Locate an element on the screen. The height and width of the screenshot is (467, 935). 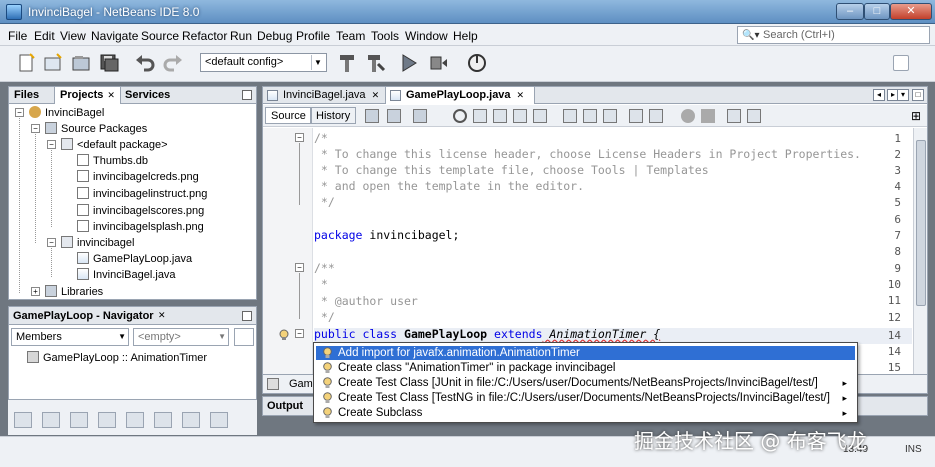
stop-macro-icon is located at coordinates (708, 116).